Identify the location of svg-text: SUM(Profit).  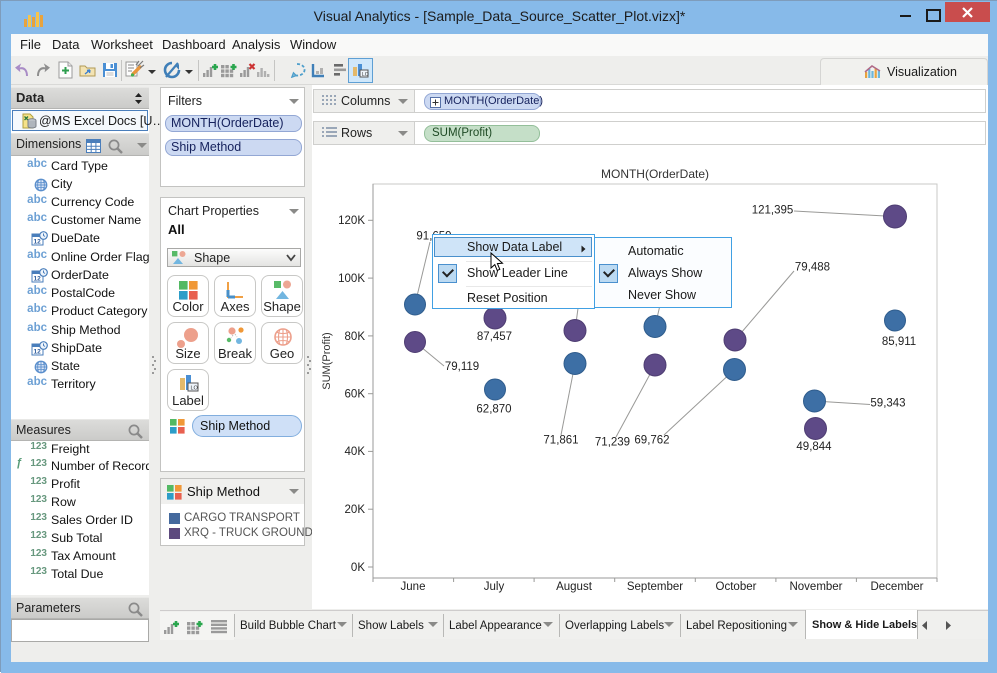
(327, 360).